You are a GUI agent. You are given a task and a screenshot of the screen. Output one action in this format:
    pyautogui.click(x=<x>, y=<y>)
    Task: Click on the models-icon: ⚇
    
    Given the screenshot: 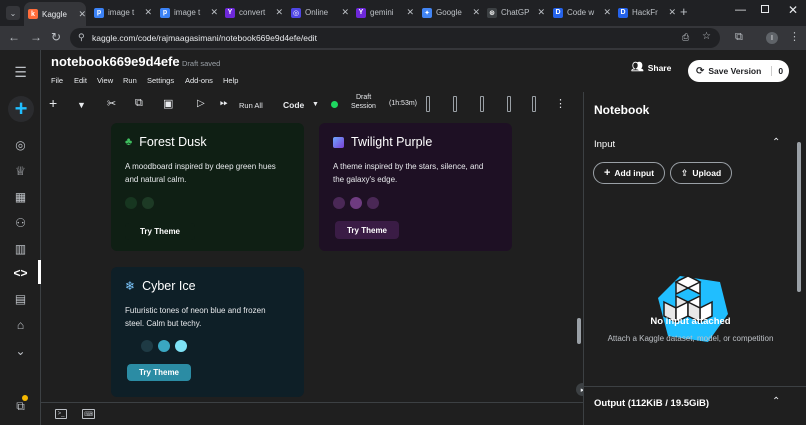 What is the action you would take?
    pyautogui.click(x=20, y=222)
    